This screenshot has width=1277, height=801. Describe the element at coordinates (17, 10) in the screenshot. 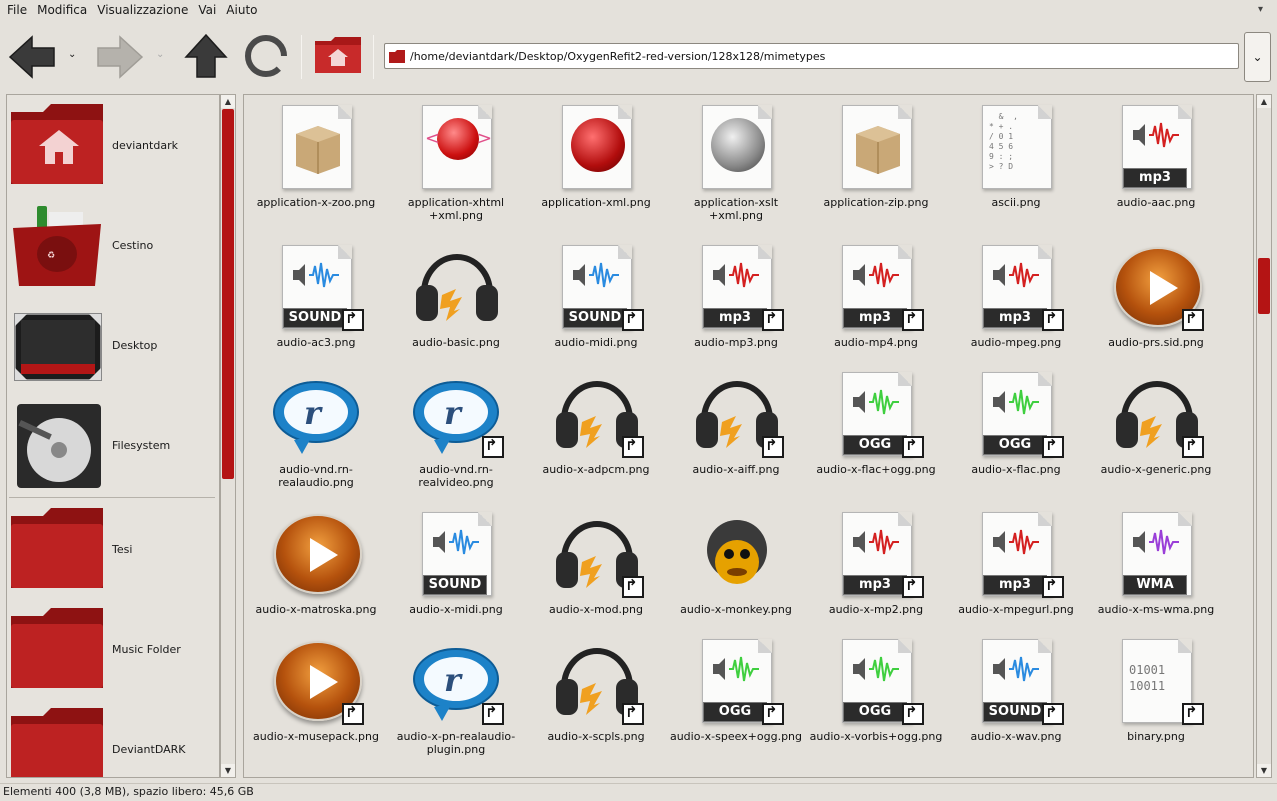

I see `menu-file: File` at that location.